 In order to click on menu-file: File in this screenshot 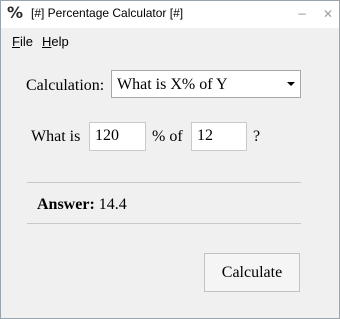, I will do `click(22, 41)`.